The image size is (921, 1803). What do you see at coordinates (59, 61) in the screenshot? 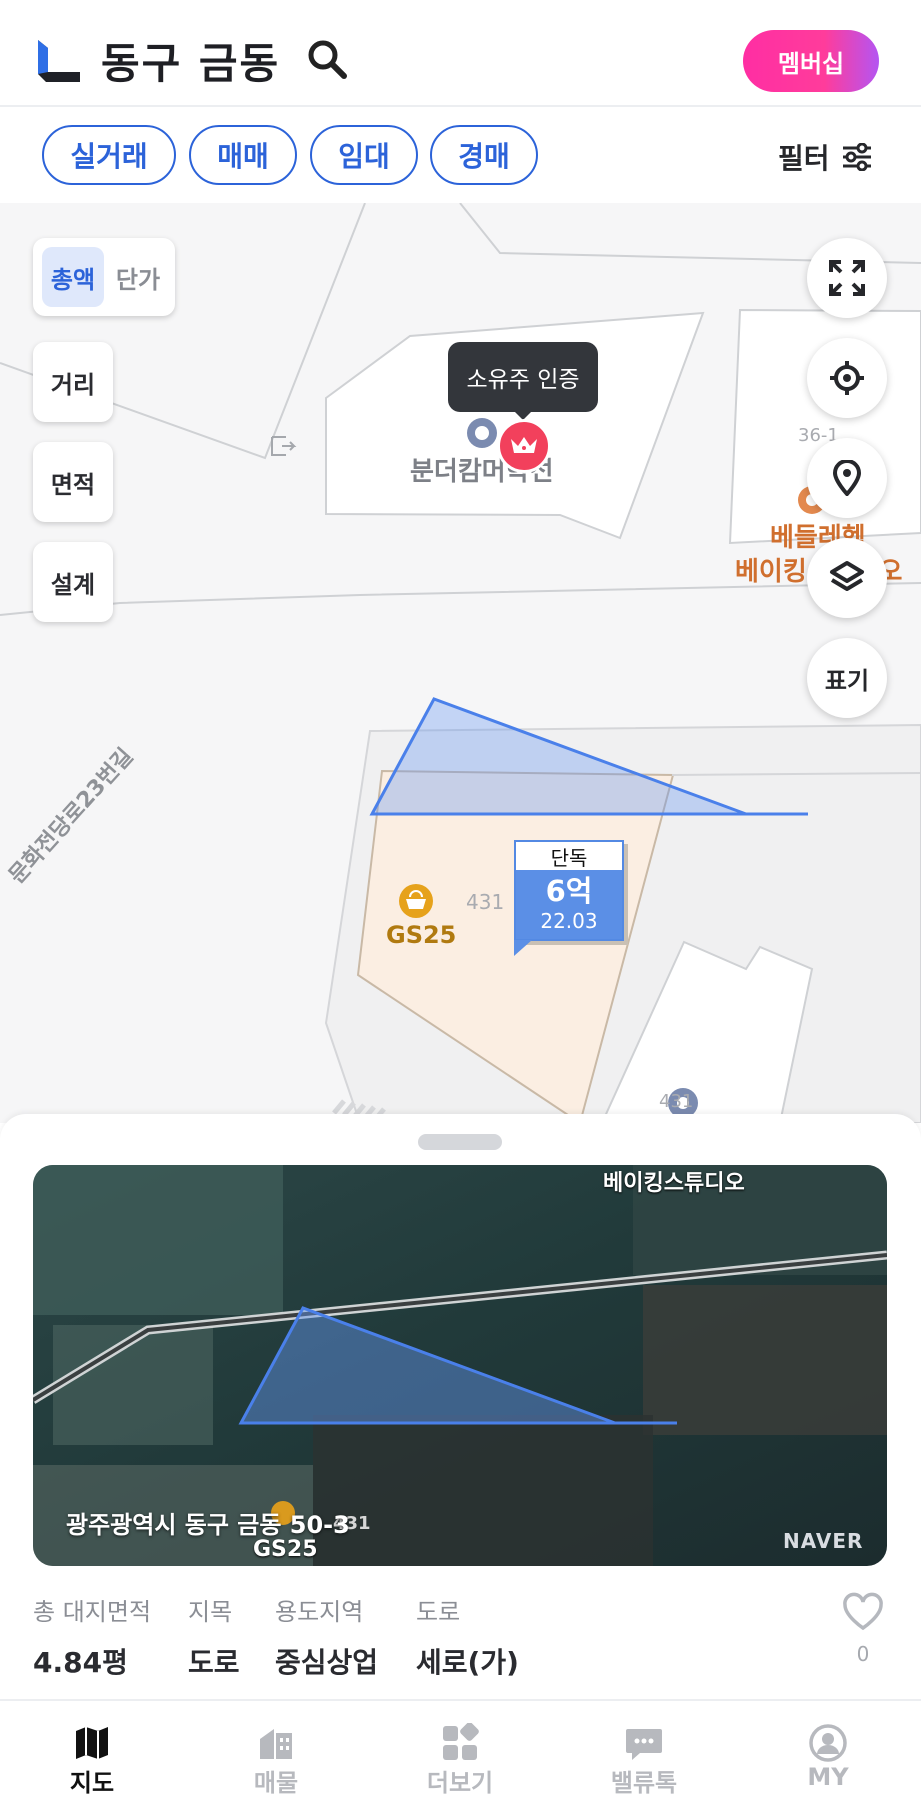
I see `app-logo-icon` at bounding box center [59, 61].